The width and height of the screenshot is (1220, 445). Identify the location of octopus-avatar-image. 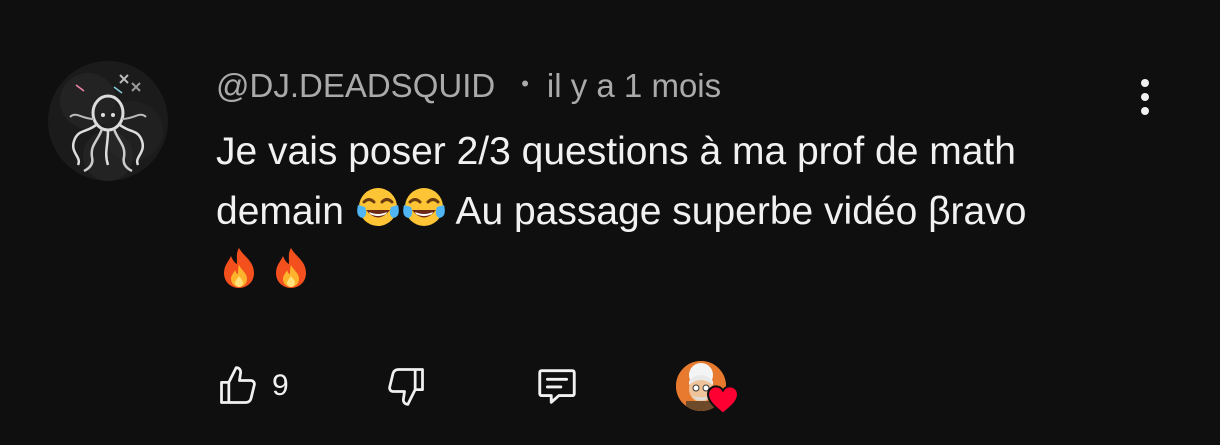
(108, 121).